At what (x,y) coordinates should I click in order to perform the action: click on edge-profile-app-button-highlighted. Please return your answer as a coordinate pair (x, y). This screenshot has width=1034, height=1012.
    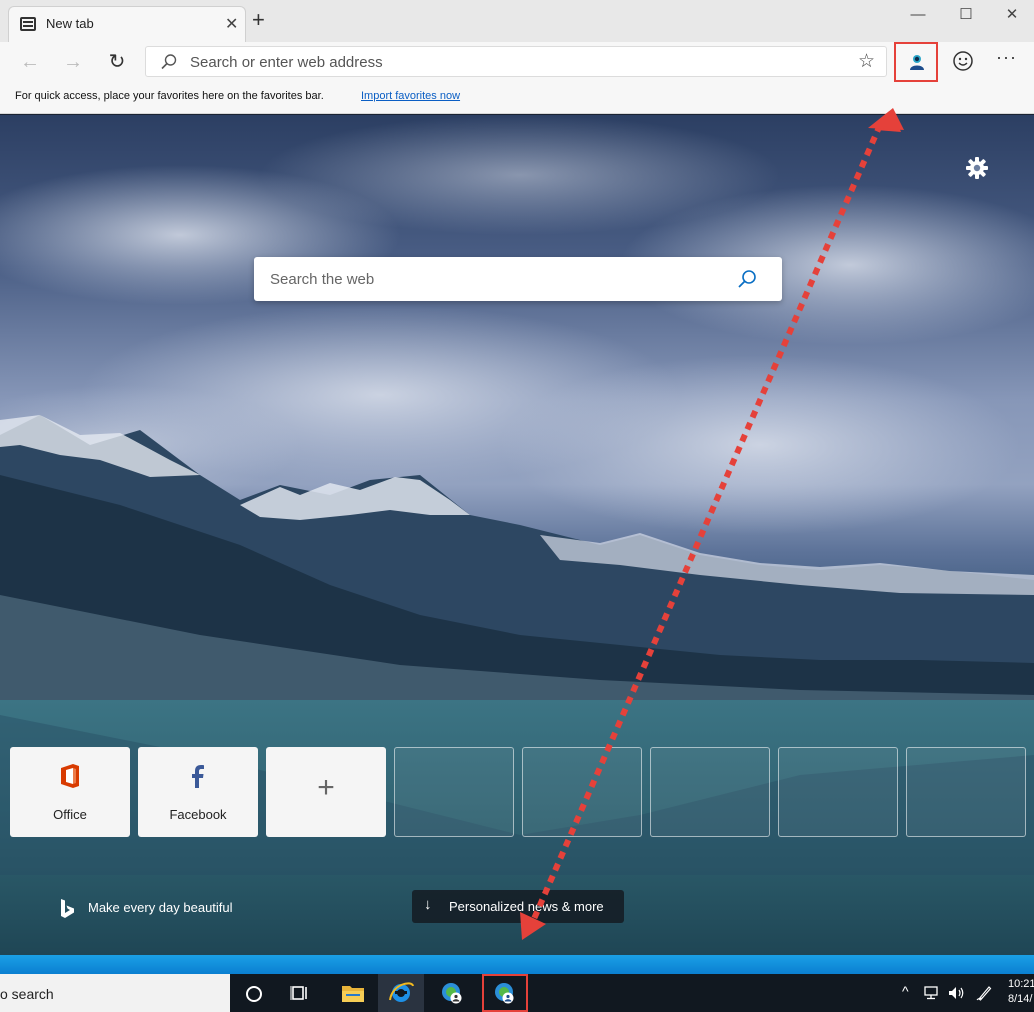
    Looking at the image, I should click on (505, 993).